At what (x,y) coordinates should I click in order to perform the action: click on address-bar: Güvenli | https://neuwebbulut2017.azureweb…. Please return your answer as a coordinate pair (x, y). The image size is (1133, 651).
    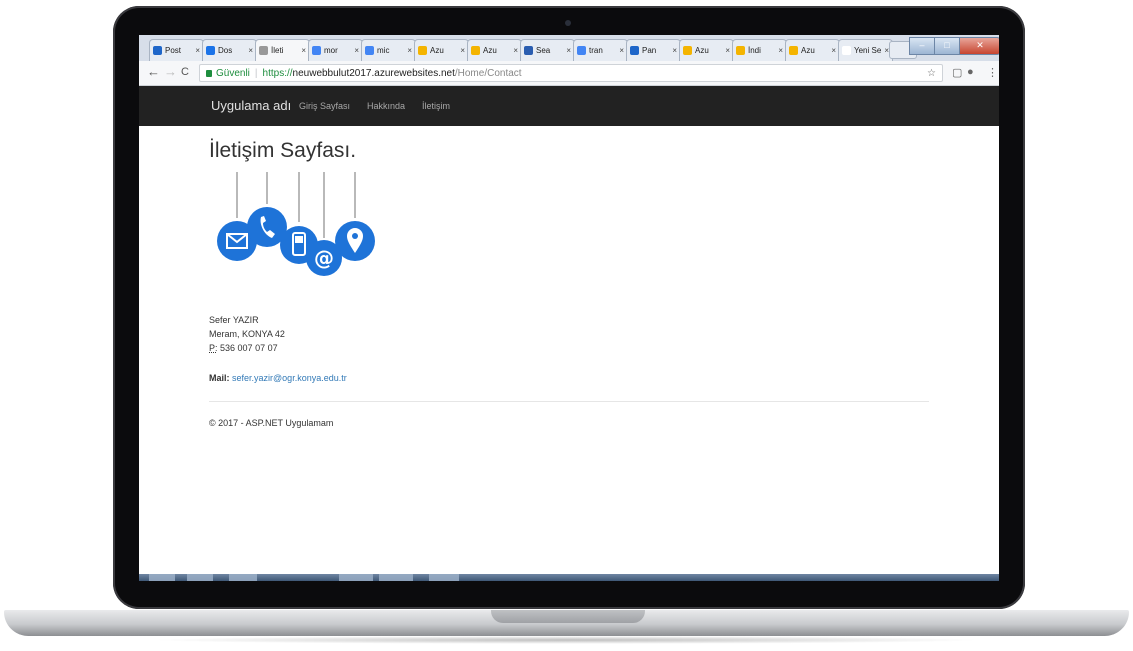
    Looking at the image, I should click on (571, 73).